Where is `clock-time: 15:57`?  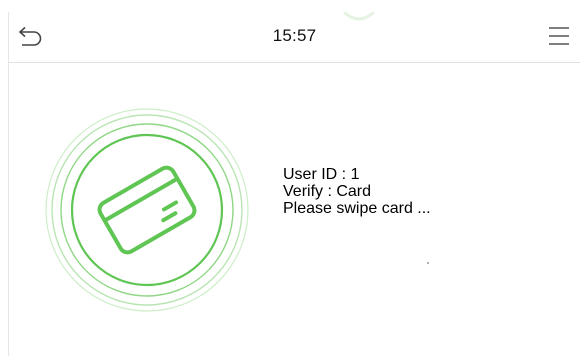
clock-time: 15:57 is located at coordinates (294, 35).